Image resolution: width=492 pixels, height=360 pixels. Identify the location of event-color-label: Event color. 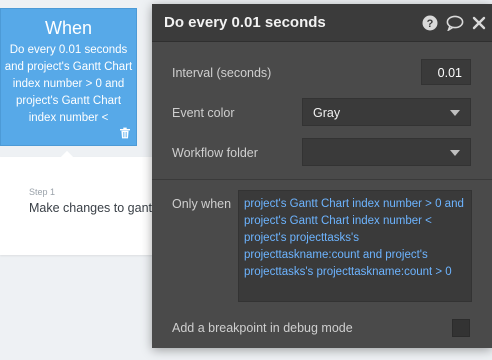
(203, 113).